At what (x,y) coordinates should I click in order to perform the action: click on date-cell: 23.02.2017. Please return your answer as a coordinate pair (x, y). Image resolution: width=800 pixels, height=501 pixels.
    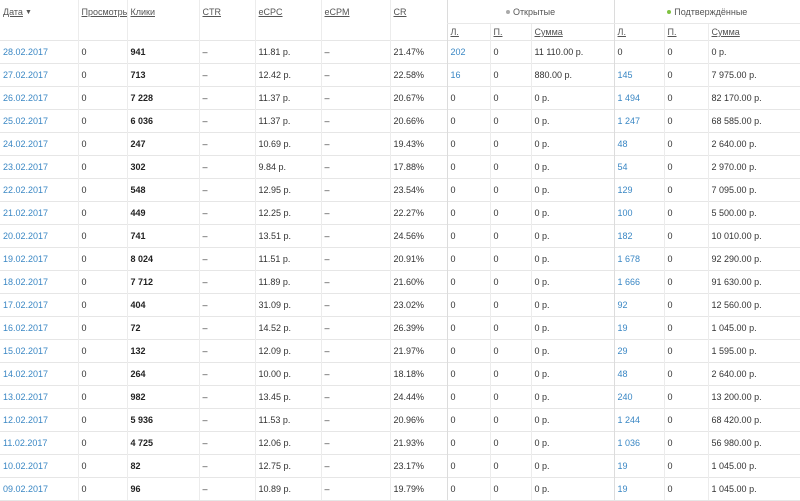
    Looking at the image, I should click on (39, 167).